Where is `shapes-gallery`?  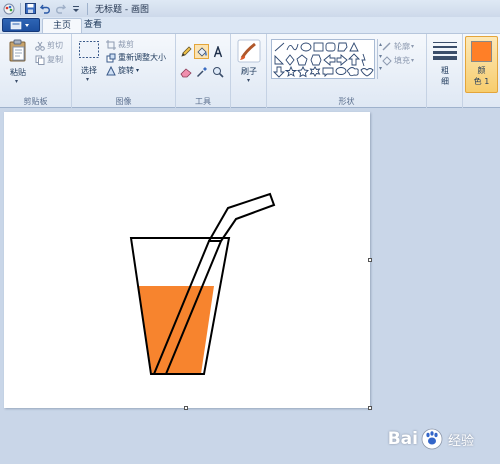 shapes-gallery is located at coordinates (323, 59).